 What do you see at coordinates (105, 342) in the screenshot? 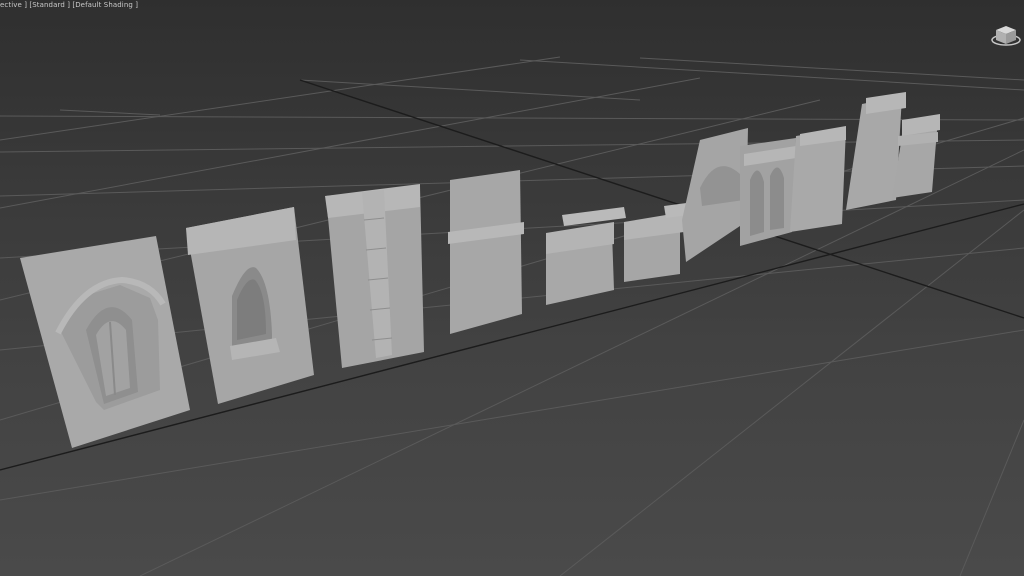
I see `wall-panel-arched-window` at bounding box center [105, 342].